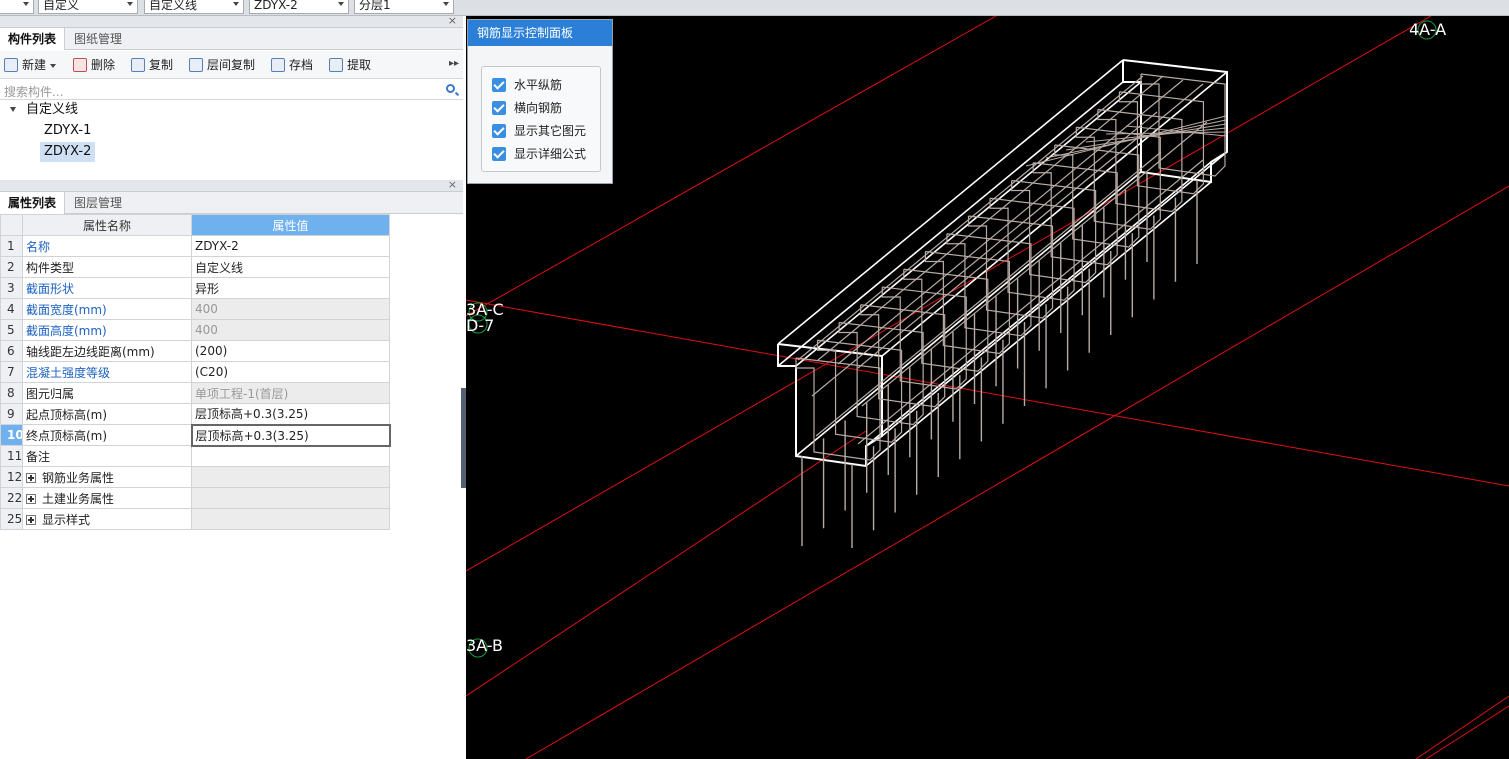 The image size is (1509, 759). I want to click on copy-icon, so click(138, 65).